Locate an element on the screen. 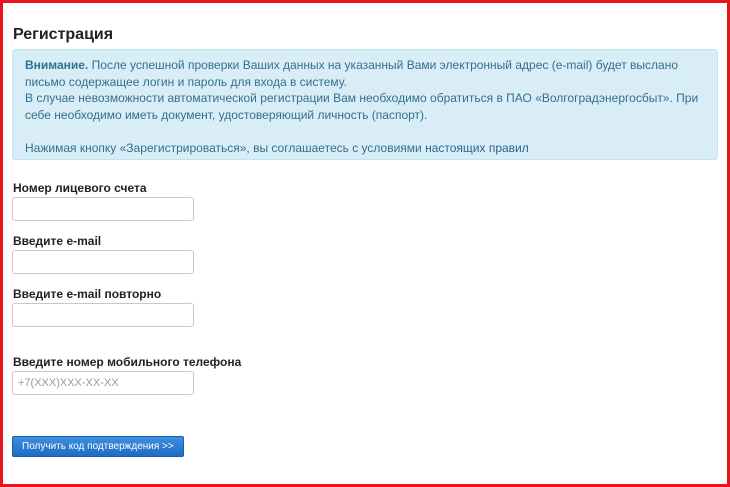 The width and height of the screenshot is (730, 487). rules-link: настоящих правил is located at coordinates (477, 148).